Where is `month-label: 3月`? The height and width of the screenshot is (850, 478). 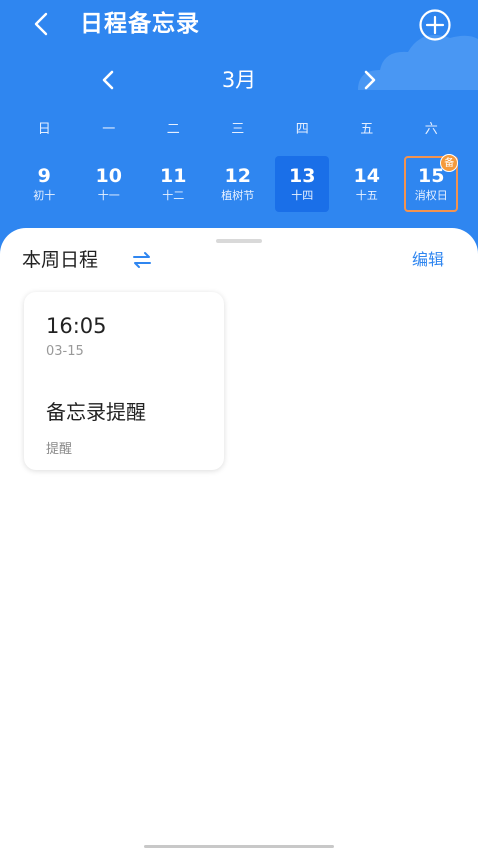 month-label: 3月 is located at coordinates (239, 80).